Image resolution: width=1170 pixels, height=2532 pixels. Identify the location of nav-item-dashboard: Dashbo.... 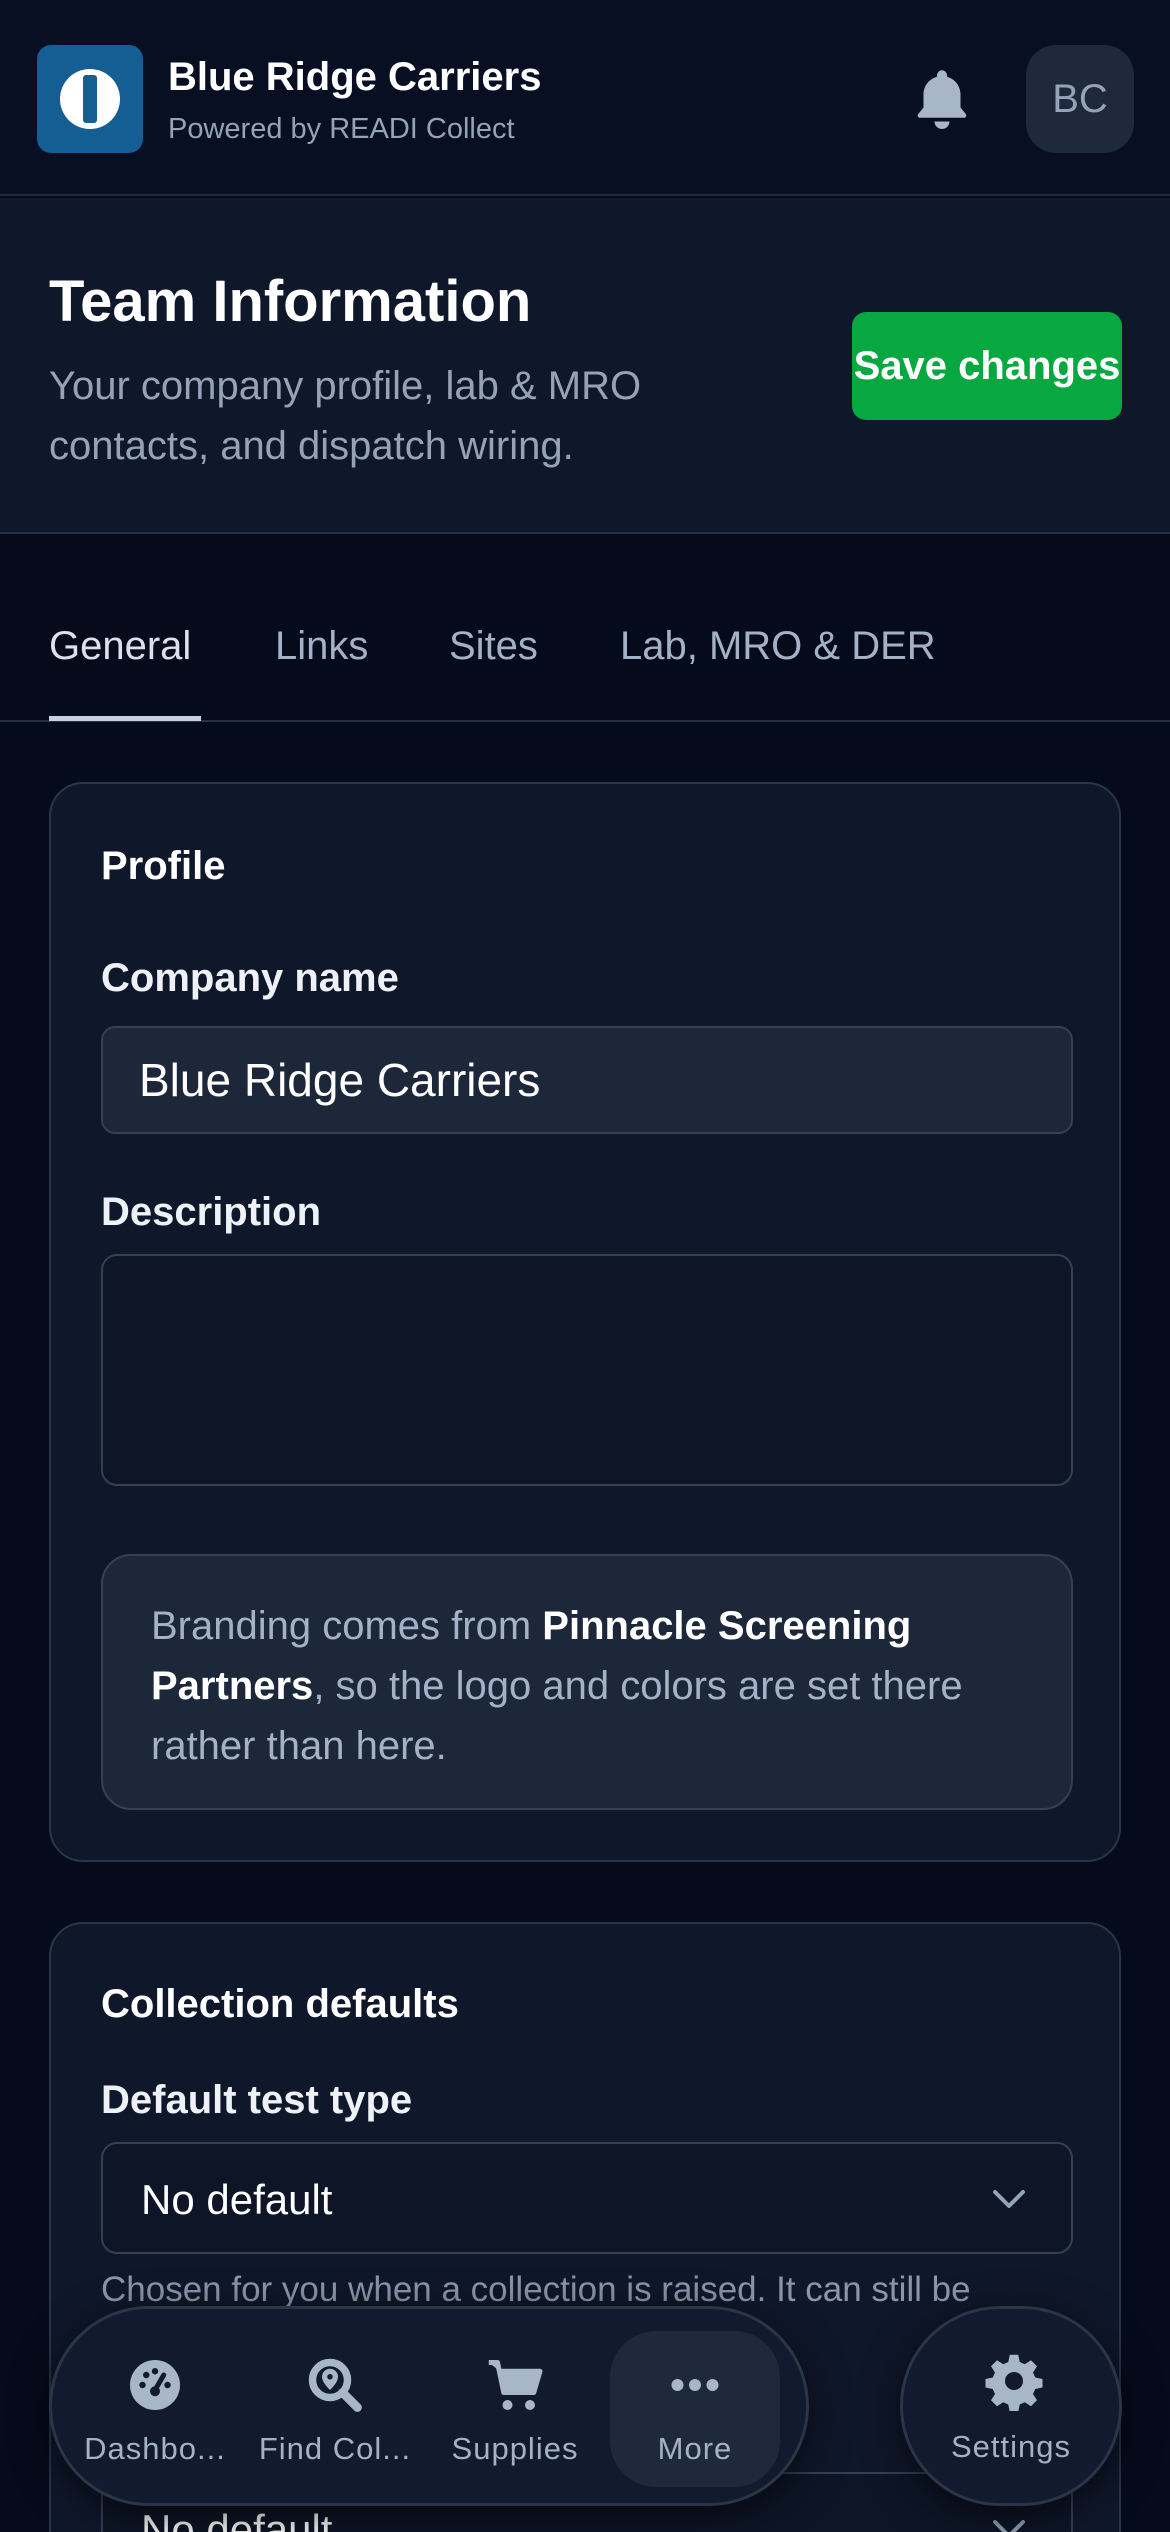
(155, 2409).